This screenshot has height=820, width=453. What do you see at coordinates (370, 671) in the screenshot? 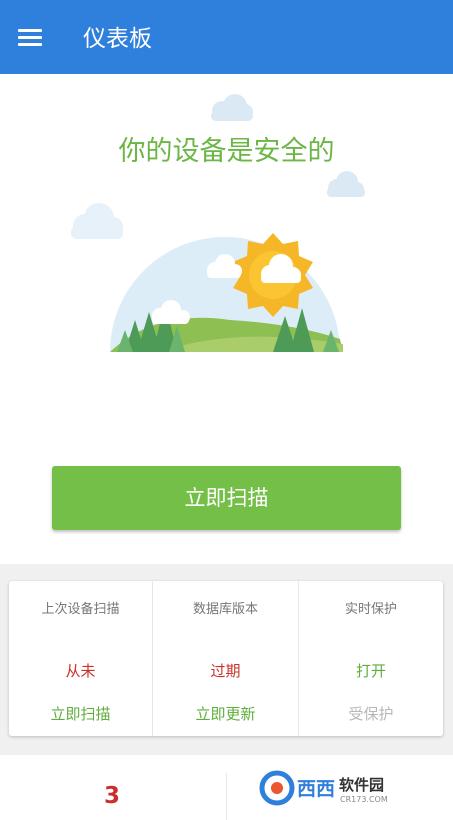
I see `realtime-protection-value: 打开` at bounding box center [370, 671].